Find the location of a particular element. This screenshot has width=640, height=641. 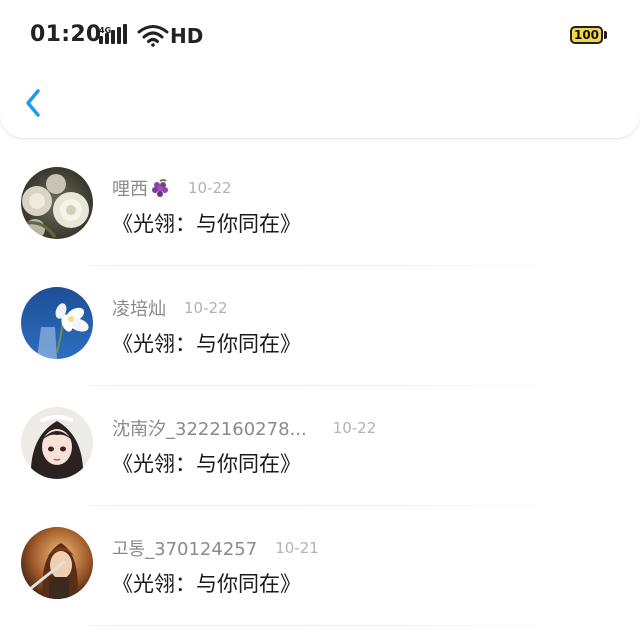

status-time: 01:20 is located at coordinates (66, 34).